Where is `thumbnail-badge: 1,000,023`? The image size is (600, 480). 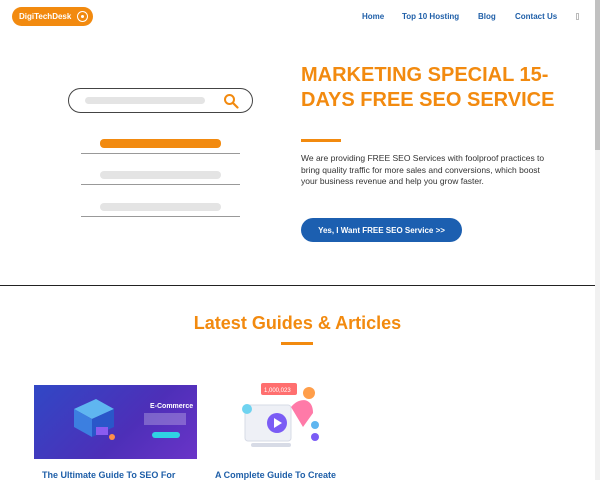 thumbnail-badge: 1,000,023 is located at coordinates (277, 391).